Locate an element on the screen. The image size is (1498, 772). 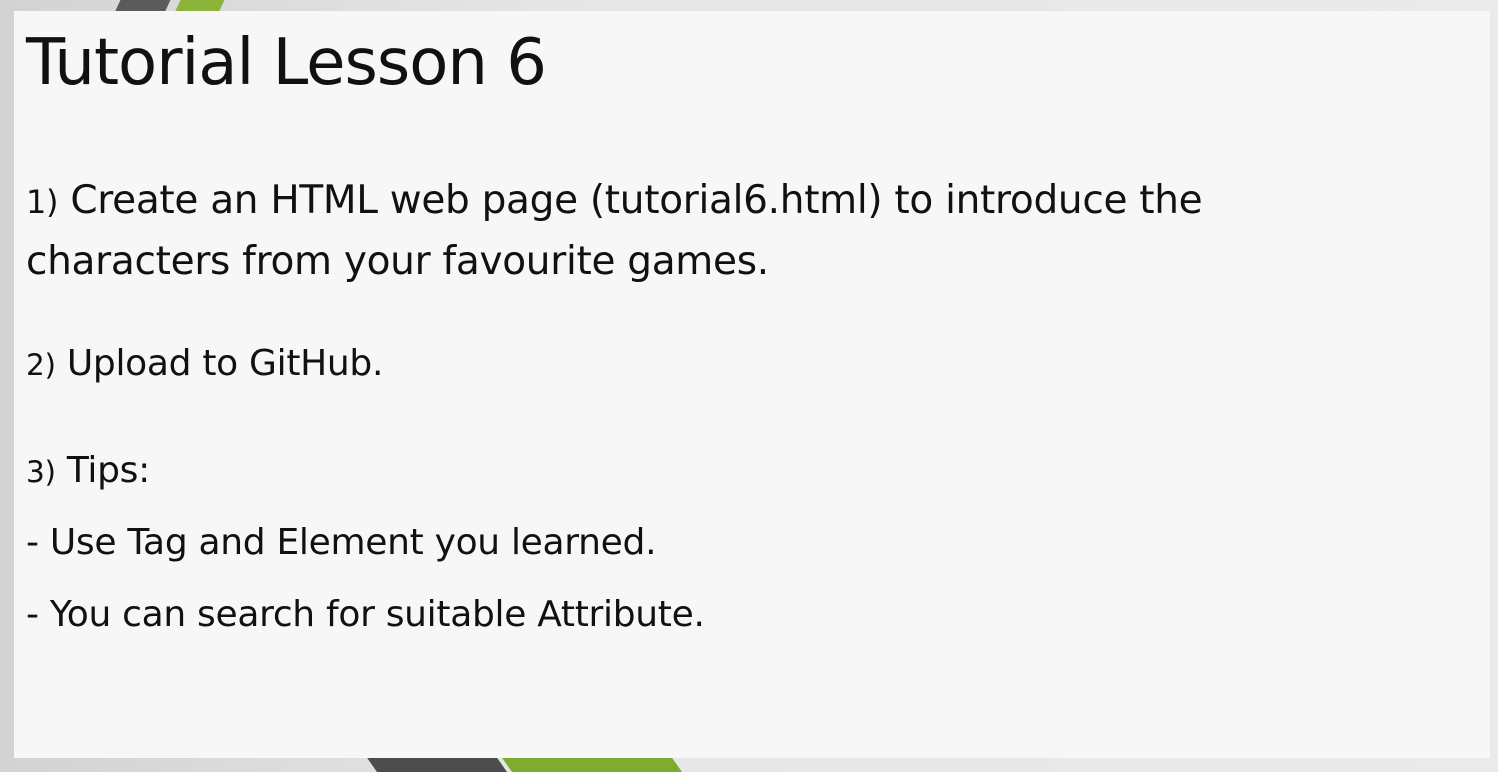
list-item-number: 1) is located at coordinates (42, 202).